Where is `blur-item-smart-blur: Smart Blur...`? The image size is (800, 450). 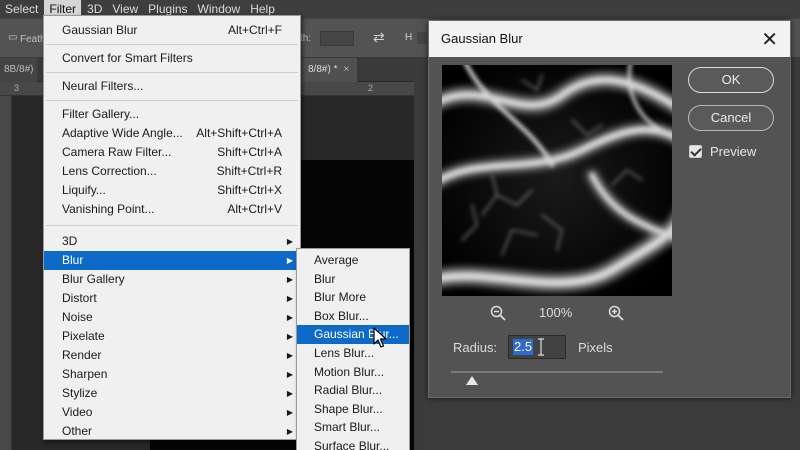 blur-item-smart-blur: Smart Blur... is located at coordinates (353, 427).